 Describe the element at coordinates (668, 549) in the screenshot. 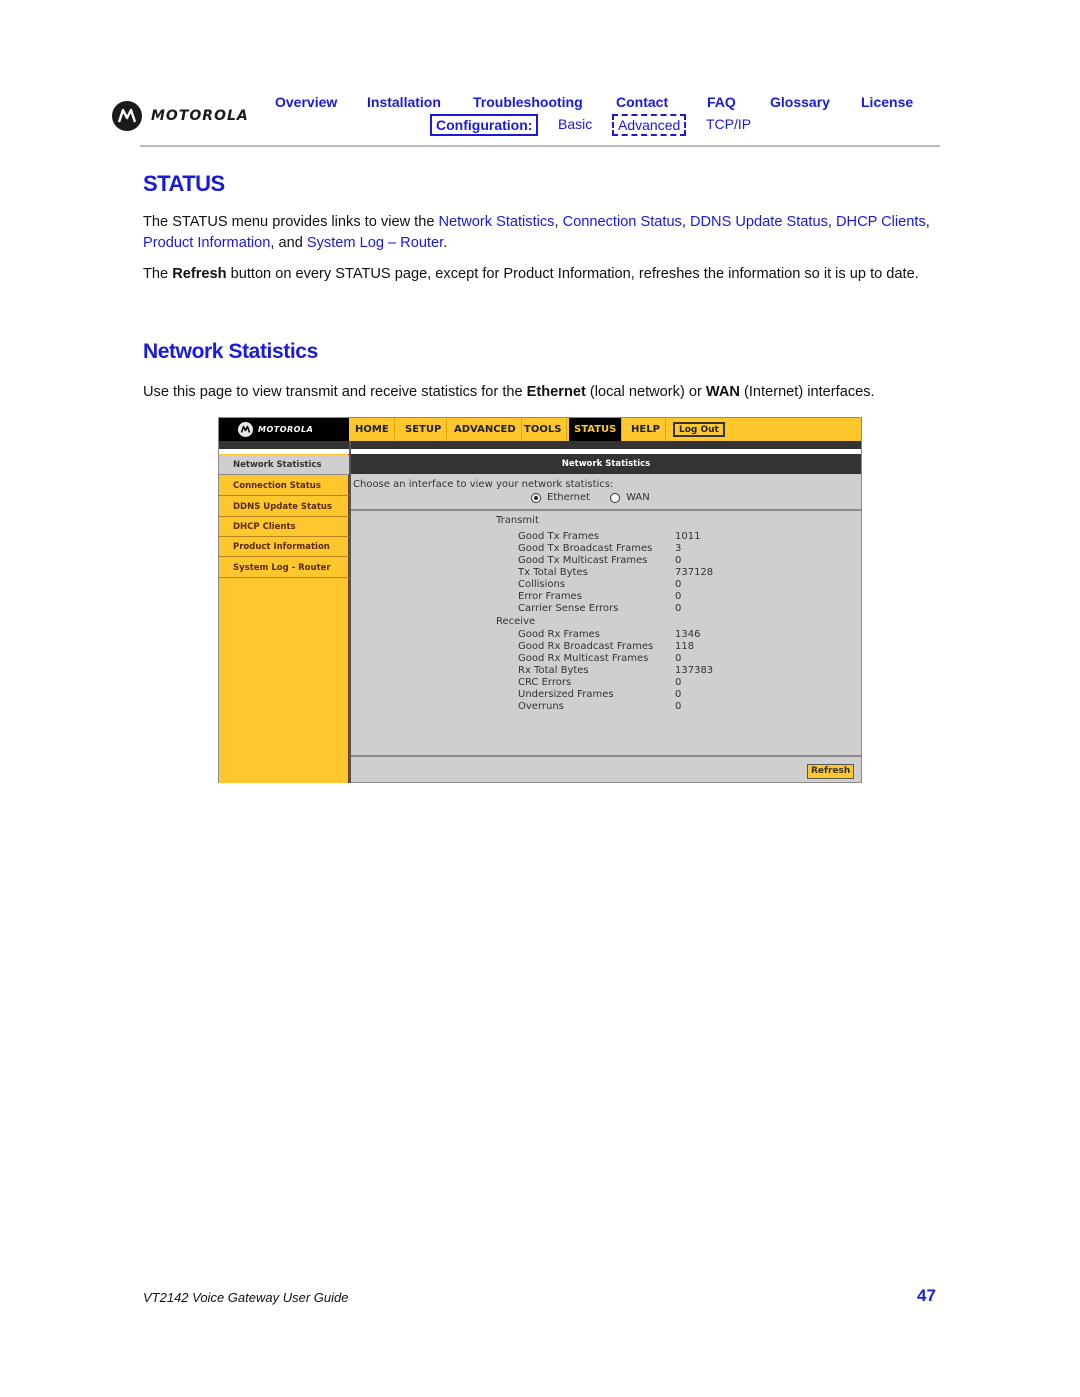

I see `stat-row: Good Tx Broadcast Frames 3` at that location.